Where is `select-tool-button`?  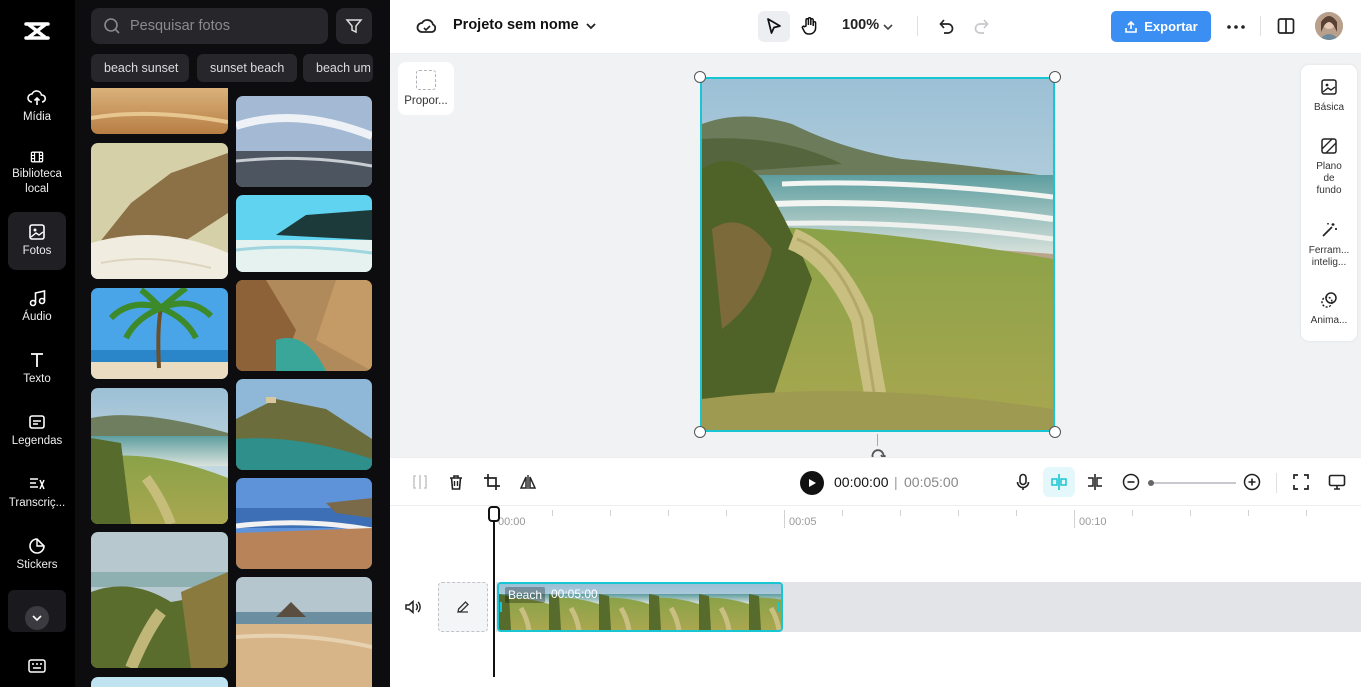 select-tool-button is located at coordinates (774, 26).